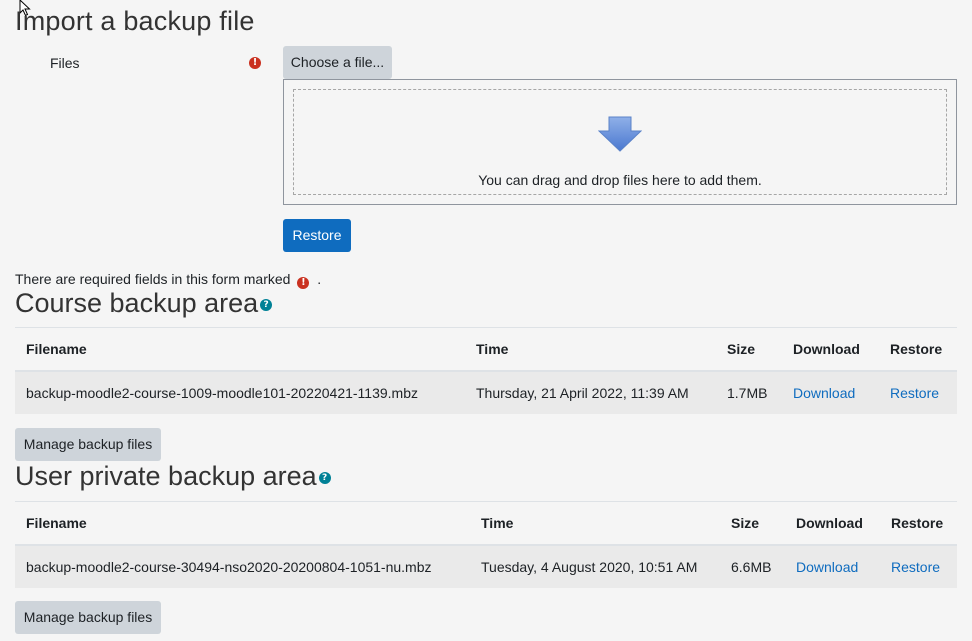  Describe the element at coordinates (620, 134) in the screenshot. I see `drop-arrow-icon` at that location.